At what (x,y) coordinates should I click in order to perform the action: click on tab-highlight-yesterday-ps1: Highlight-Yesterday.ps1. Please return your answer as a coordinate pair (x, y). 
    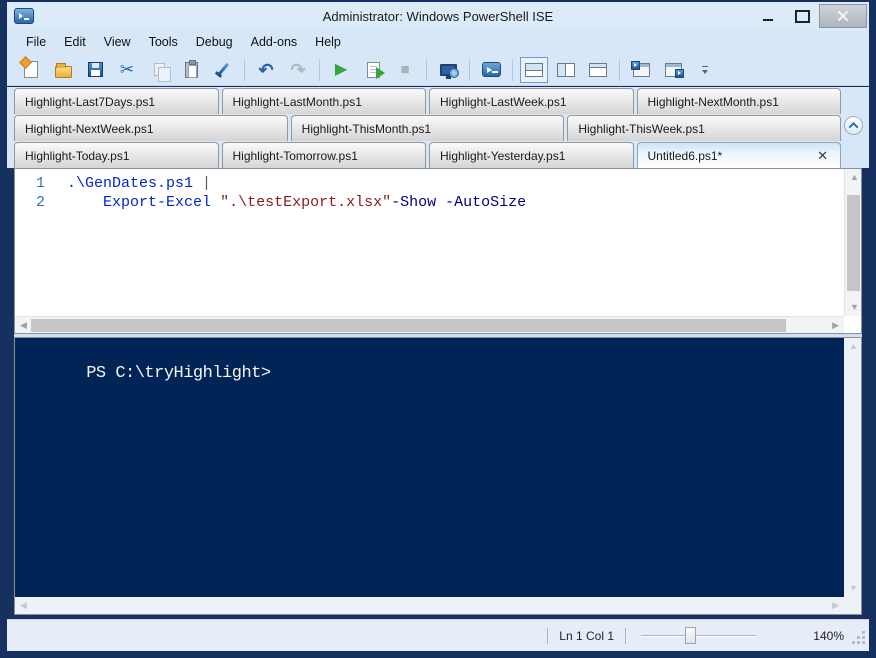
    Looking at the image, I should click on (531, 155).